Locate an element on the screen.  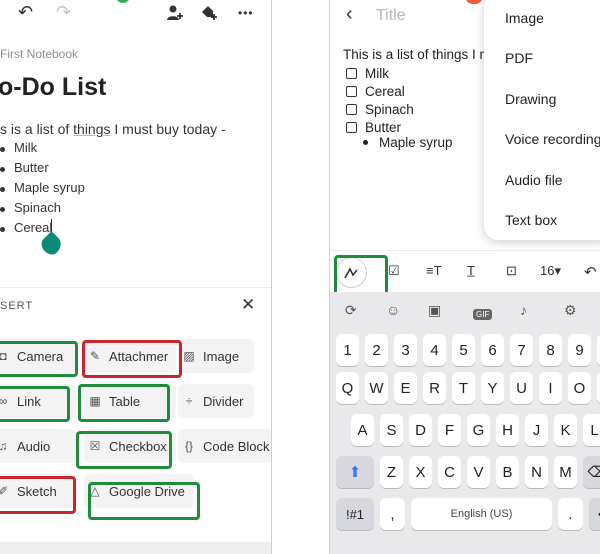
enter-key: ↵ is located at coordinates (594, 514).